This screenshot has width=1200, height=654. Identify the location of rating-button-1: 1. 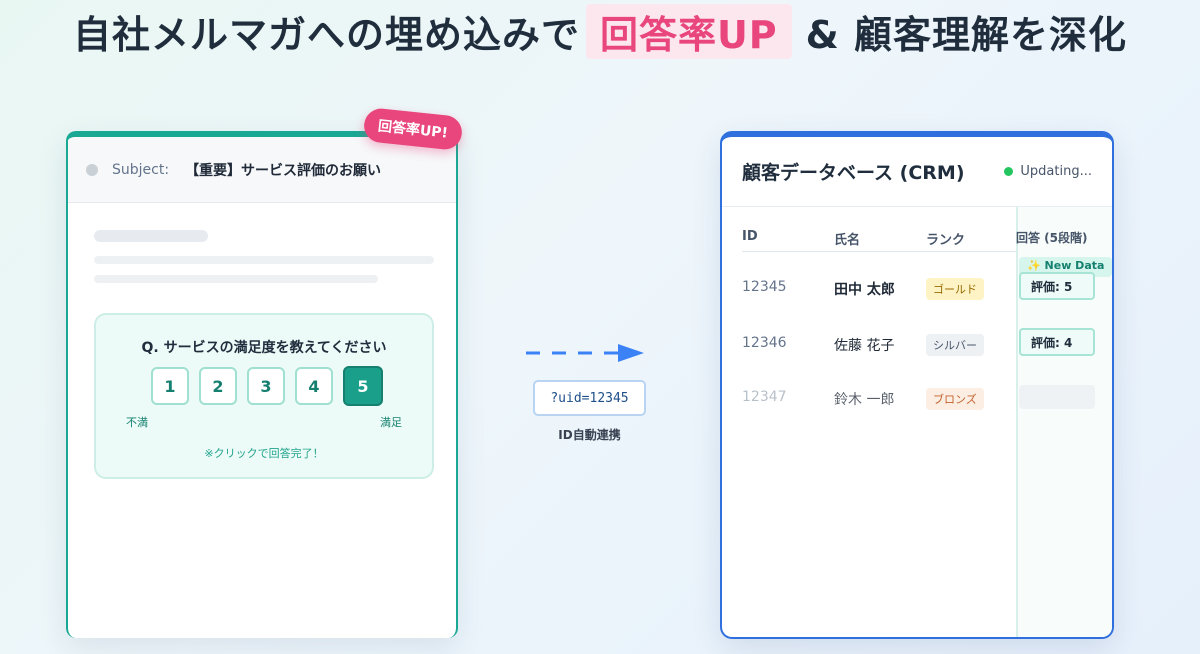
(170, 386).